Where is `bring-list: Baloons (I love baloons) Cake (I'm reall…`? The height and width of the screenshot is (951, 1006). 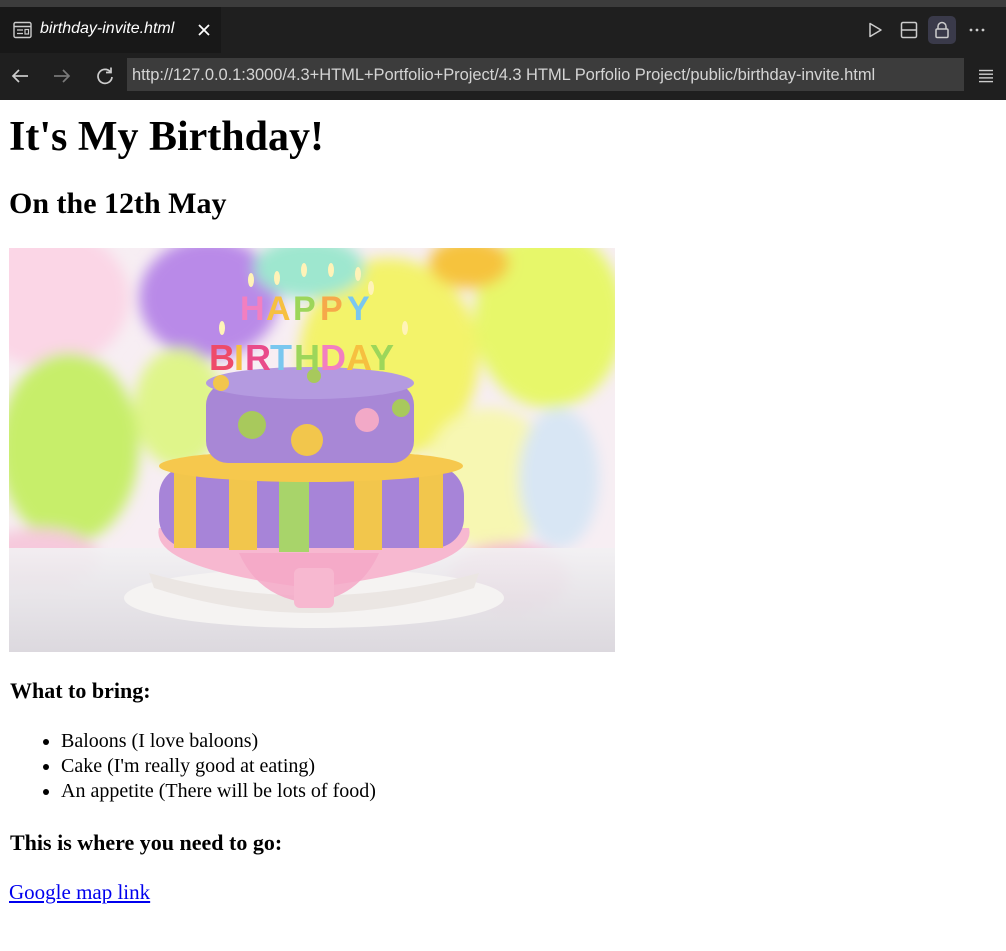
bring-list: Baloons (I love baloons) Cake (I'm reall… is located at coordinates (188, 766).